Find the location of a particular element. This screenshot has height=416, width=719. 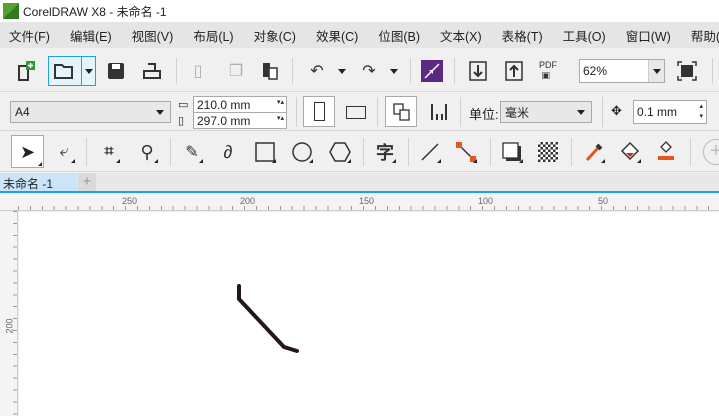

menu-file: 文件(F) is located at coordinates (29, 35).